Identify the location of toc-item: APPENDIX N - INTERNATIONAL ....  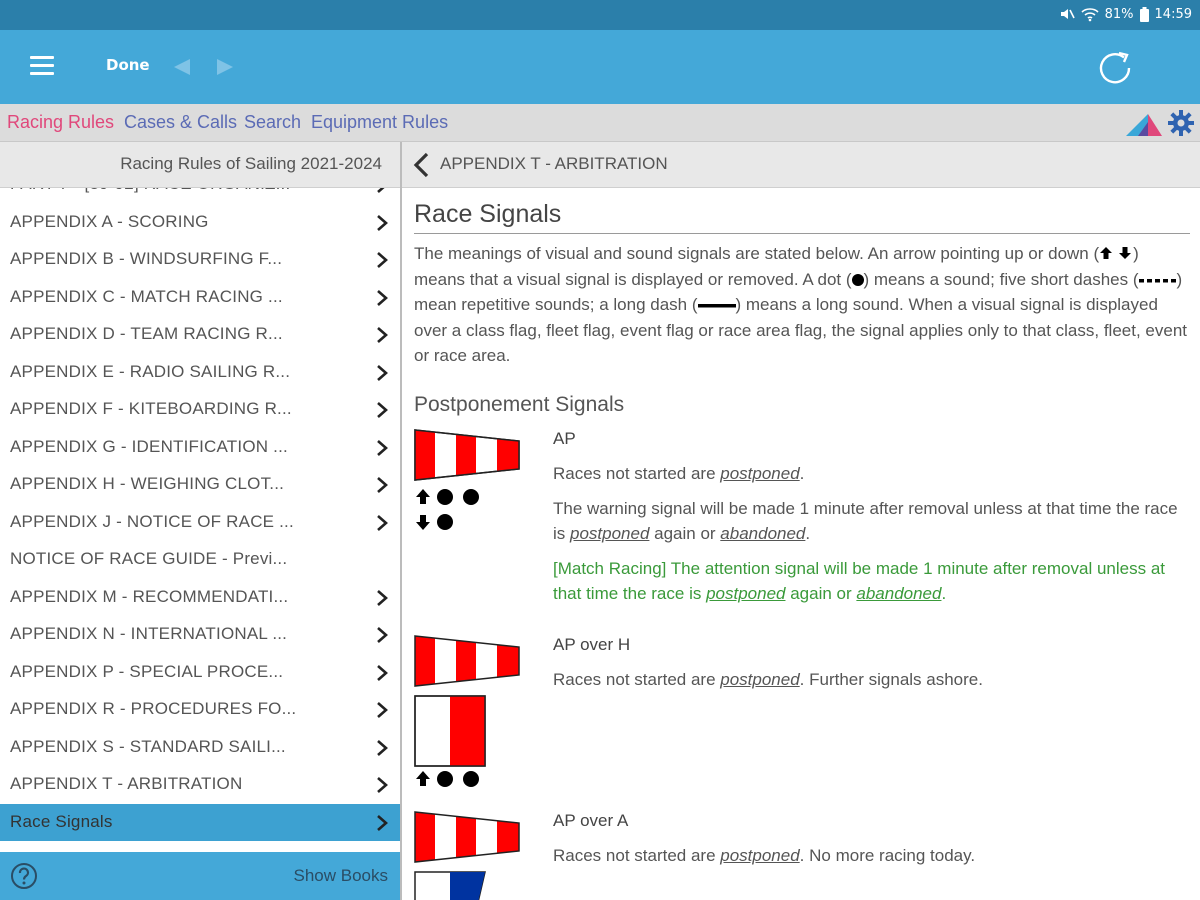
(200, 634).